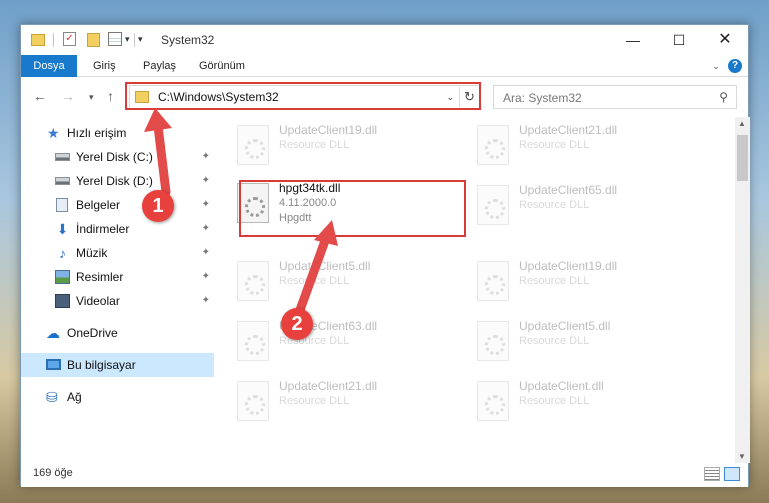 The image size is (769, 503). I want to click on properties-check-icon: ✓, so click(69, 39).